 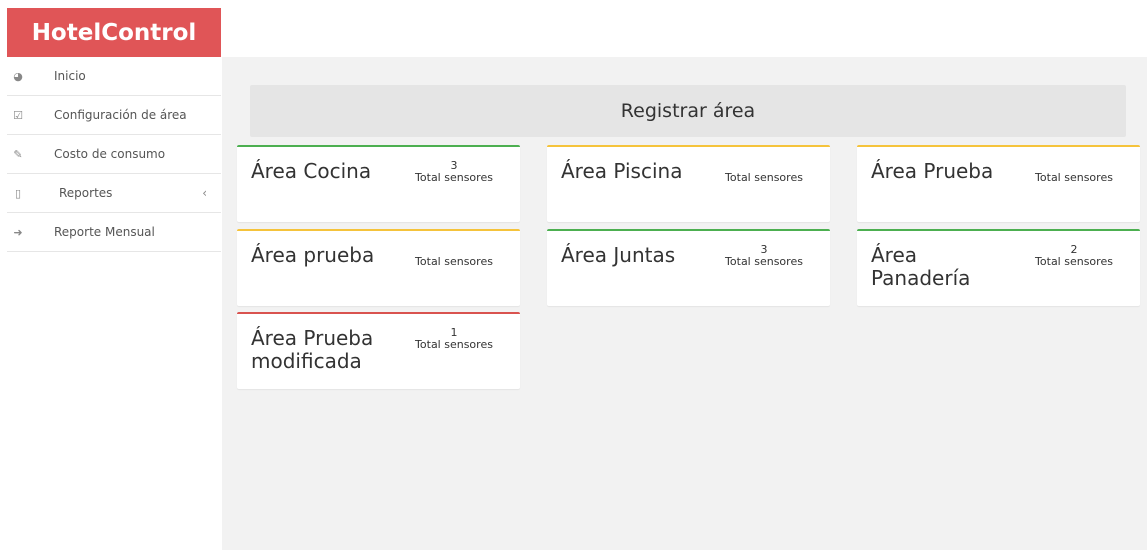 I want to click on area-title: Área Panadería, so click(x=921, y=266).